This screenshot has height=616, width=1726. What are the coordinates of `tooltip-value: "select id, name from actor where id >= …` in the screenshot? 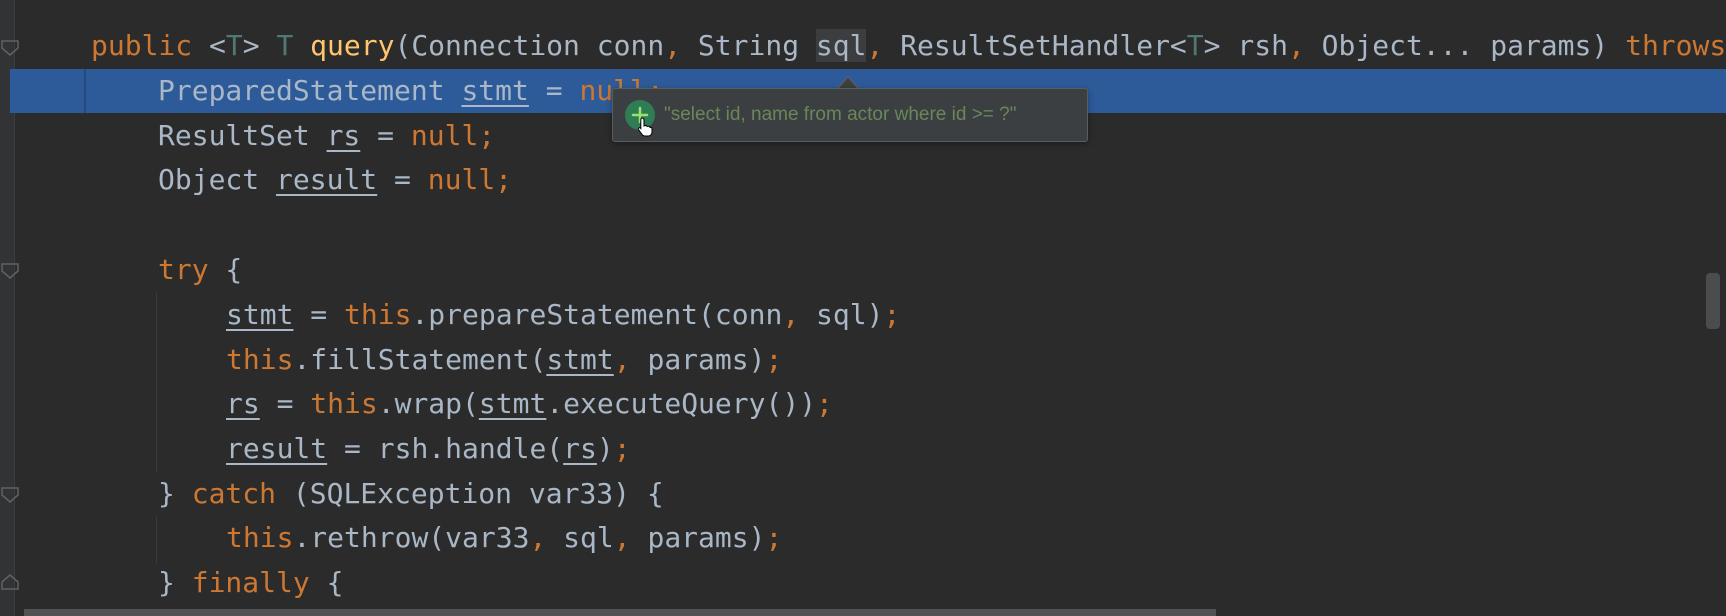 It's located at (840, 114).